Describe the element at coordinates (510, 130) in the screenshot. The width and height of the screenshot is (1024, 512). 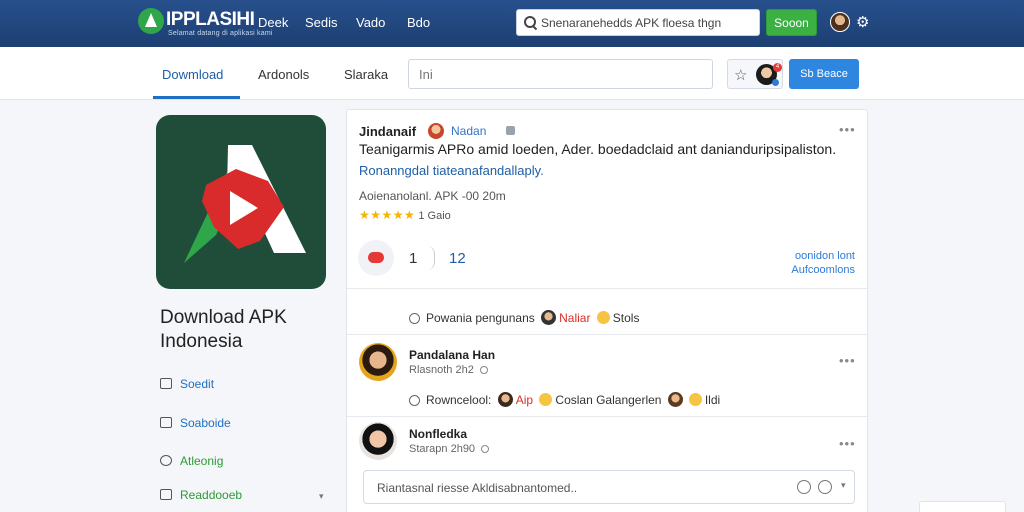
I see `verified-icon` at that location.